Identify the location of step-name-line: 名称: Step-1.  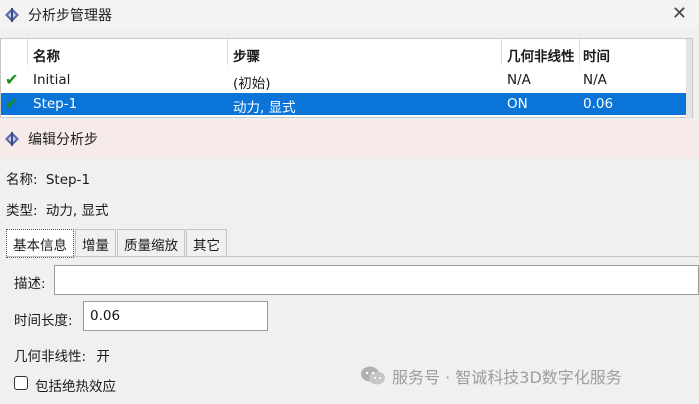
(48, 178).